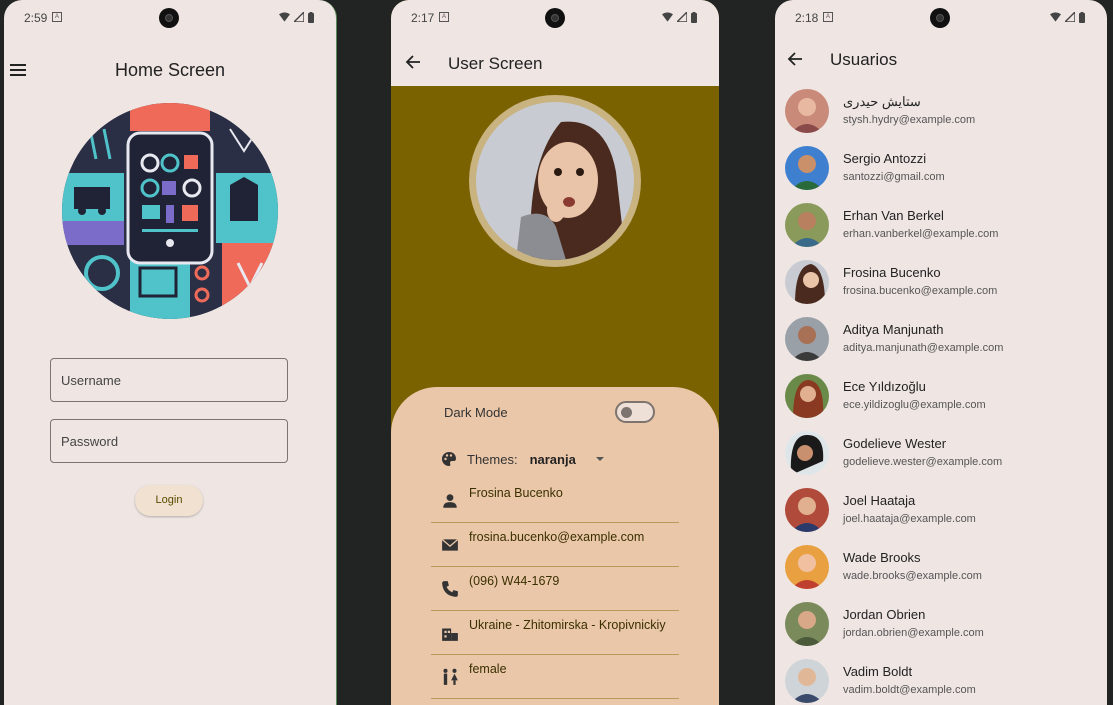 The image size is (1113, 705). What do you see at coordinates (895, 443) in the screenshot?
I see `user-name: Godelieve Wester` at bounding box center [895, 443].